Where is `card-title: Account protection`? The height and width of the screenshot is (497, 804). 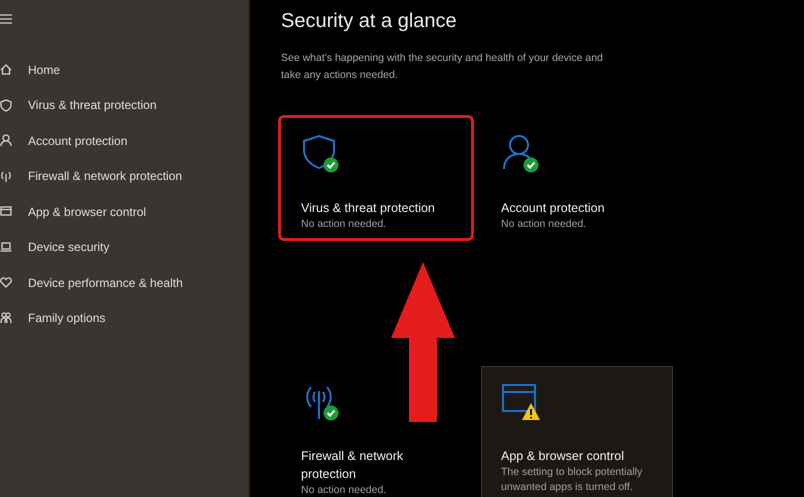
card-title: Account protection is located at coordinates (553, 208).